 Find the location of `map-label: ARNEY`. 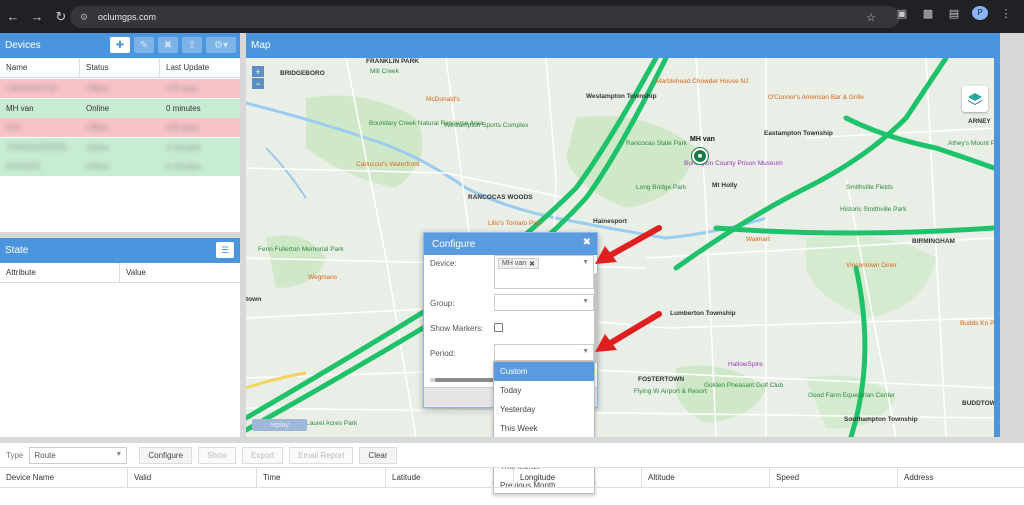

map-label: ARNEY is located at coordinates (979, 121).